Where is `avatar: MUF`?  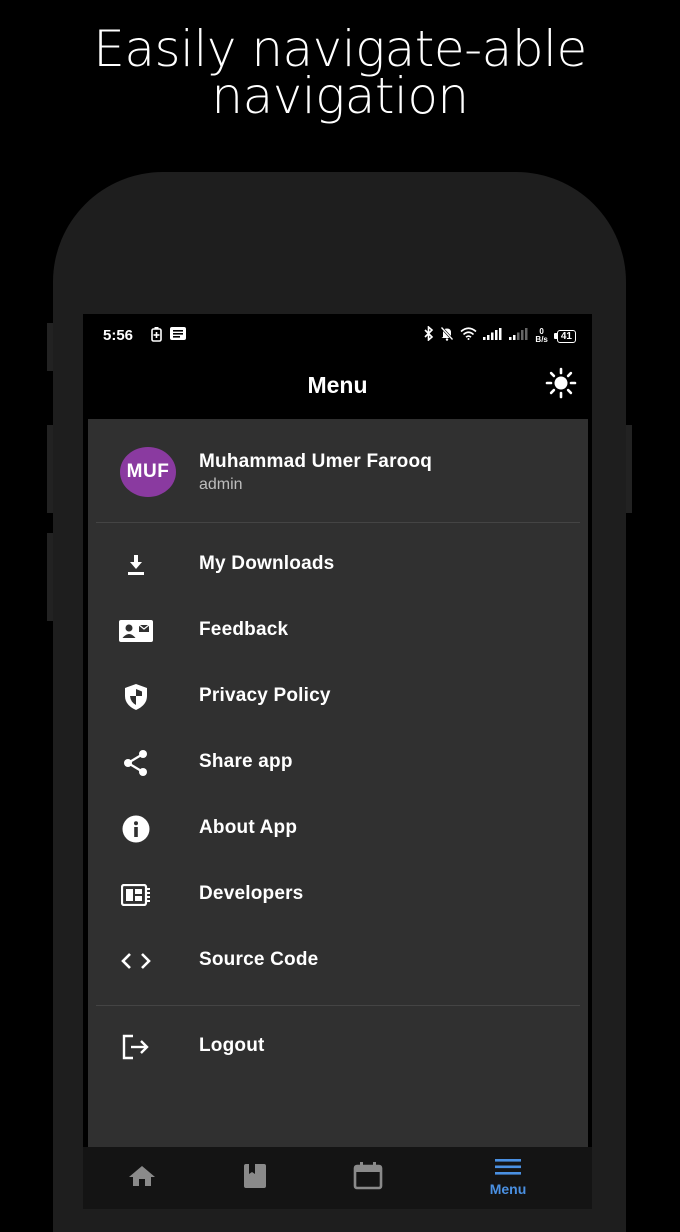
avatar: MUF is located at coordinates (148, 472).